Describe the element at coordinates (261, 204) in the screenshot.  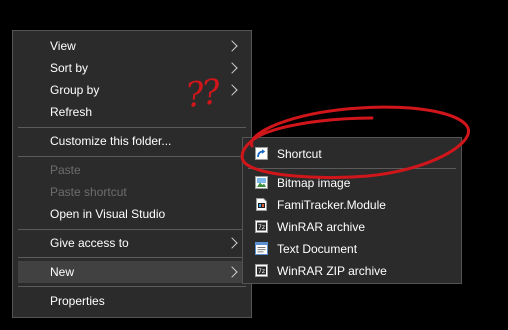
I see `famitracker-file-icon` at that location.